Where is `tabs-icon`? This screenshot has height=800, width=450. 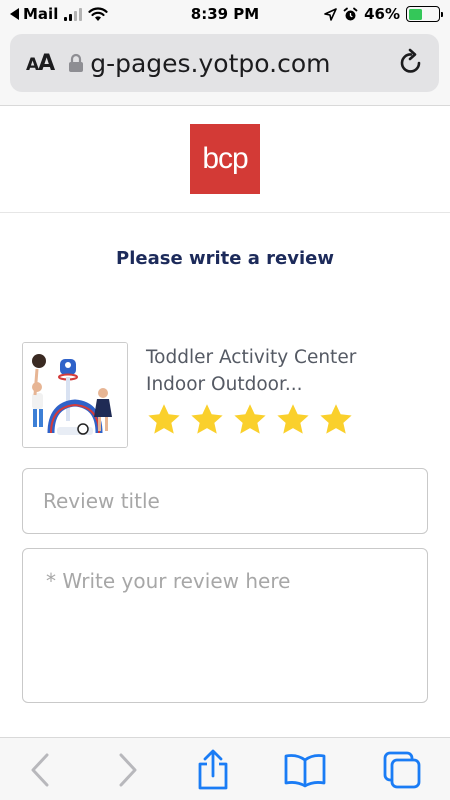
tabs-icon is located at coordinates (402, 770).